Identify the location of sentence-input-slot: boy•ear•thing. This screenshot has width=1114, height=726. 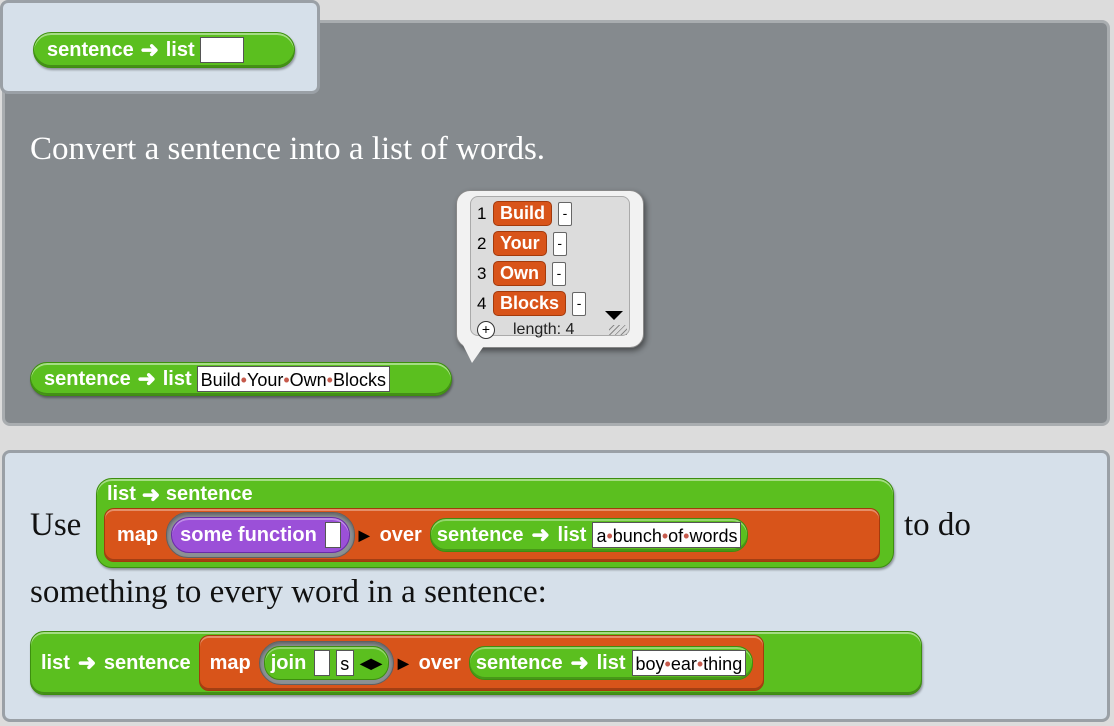
(689, 663).